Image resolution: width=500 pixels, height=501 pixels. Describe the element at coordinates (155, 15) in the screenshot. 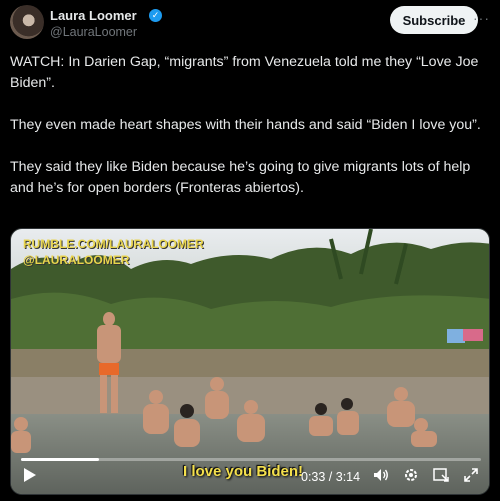

I see `verified-badge-icon: ✓` at that location.